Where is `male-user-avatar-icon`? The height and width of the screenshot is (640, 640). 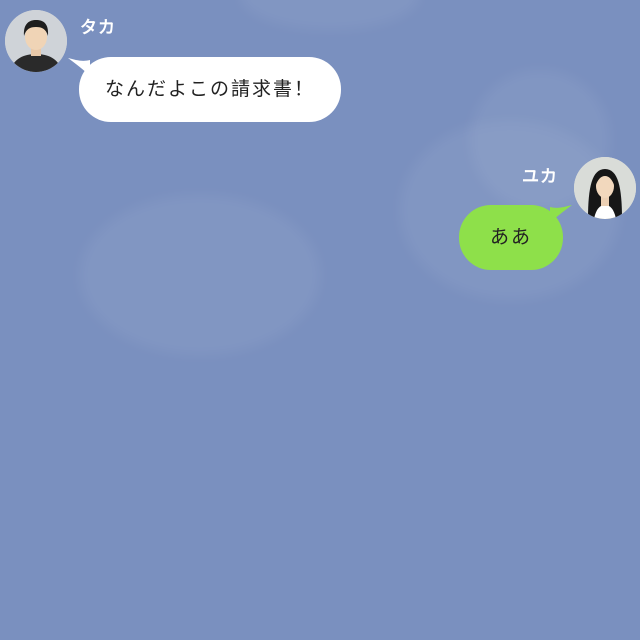
male-user-avatar-icon is located at coordinates (36, 41).